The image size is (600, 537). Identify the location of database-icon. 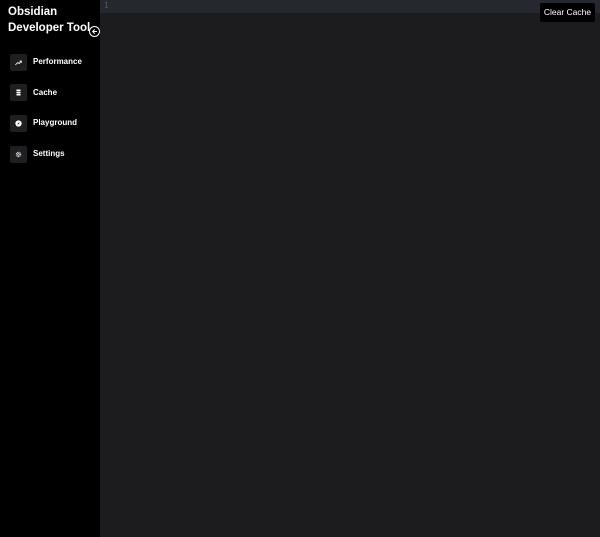
(18, 93).